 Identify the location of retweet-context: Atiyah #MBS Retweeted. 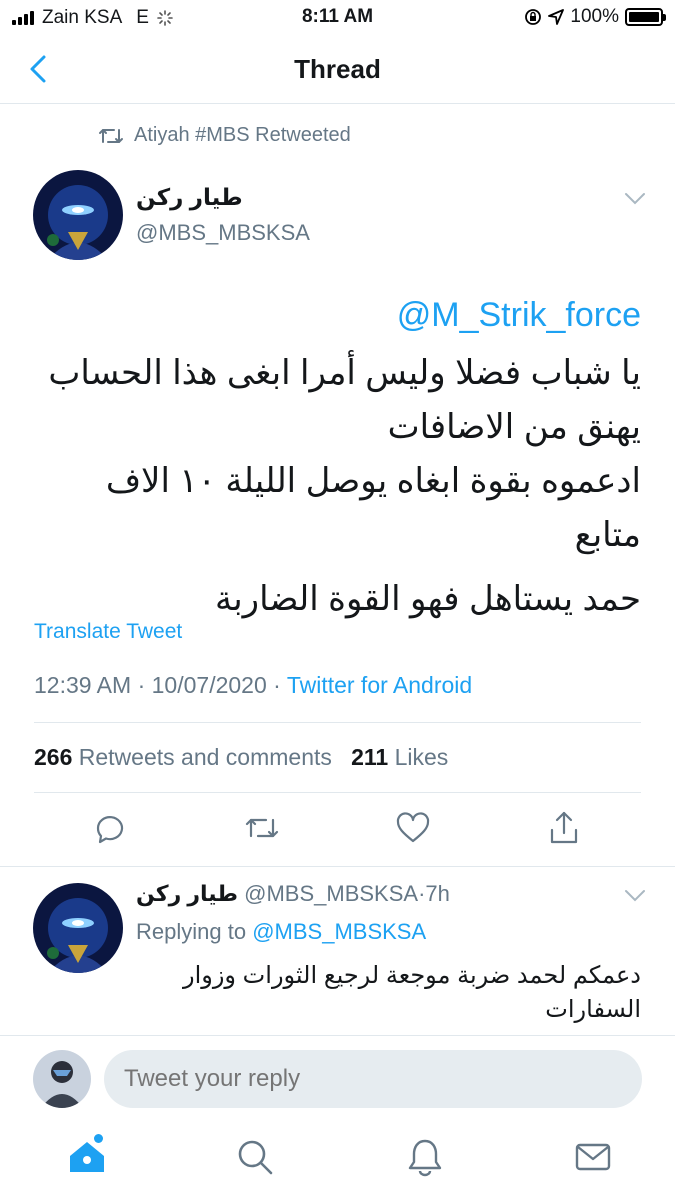
(224, 135).